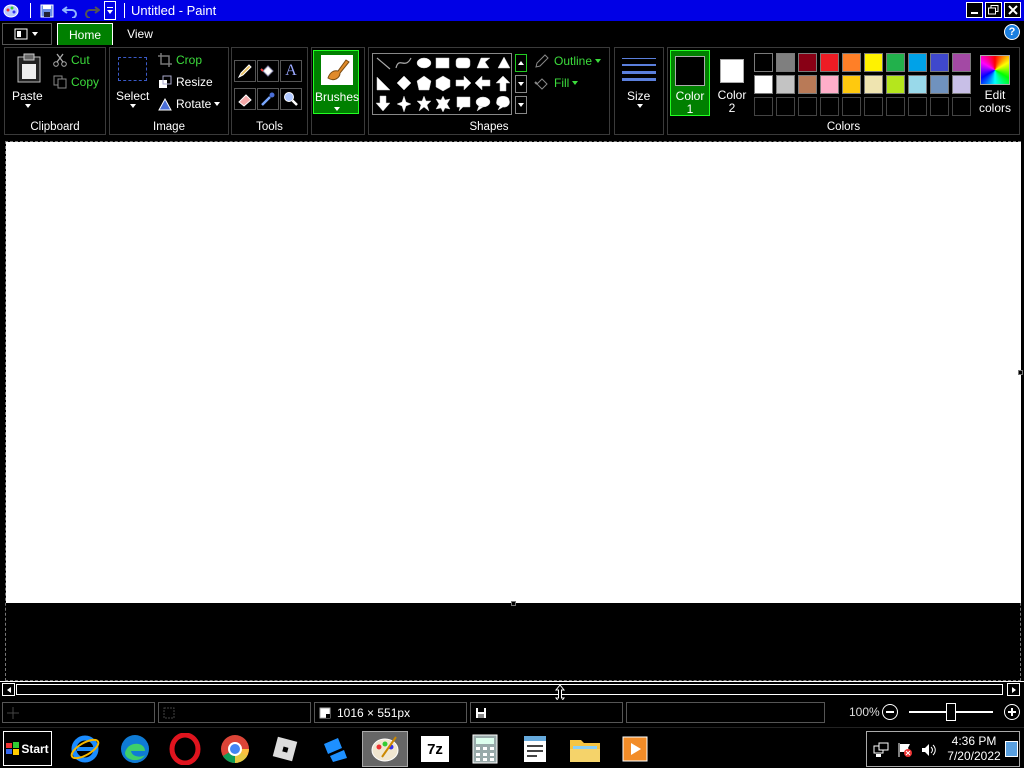  What do you see at coordinates (993, 10) in the screenshot?
I see `restore-button` at bounding box center [993, 10].